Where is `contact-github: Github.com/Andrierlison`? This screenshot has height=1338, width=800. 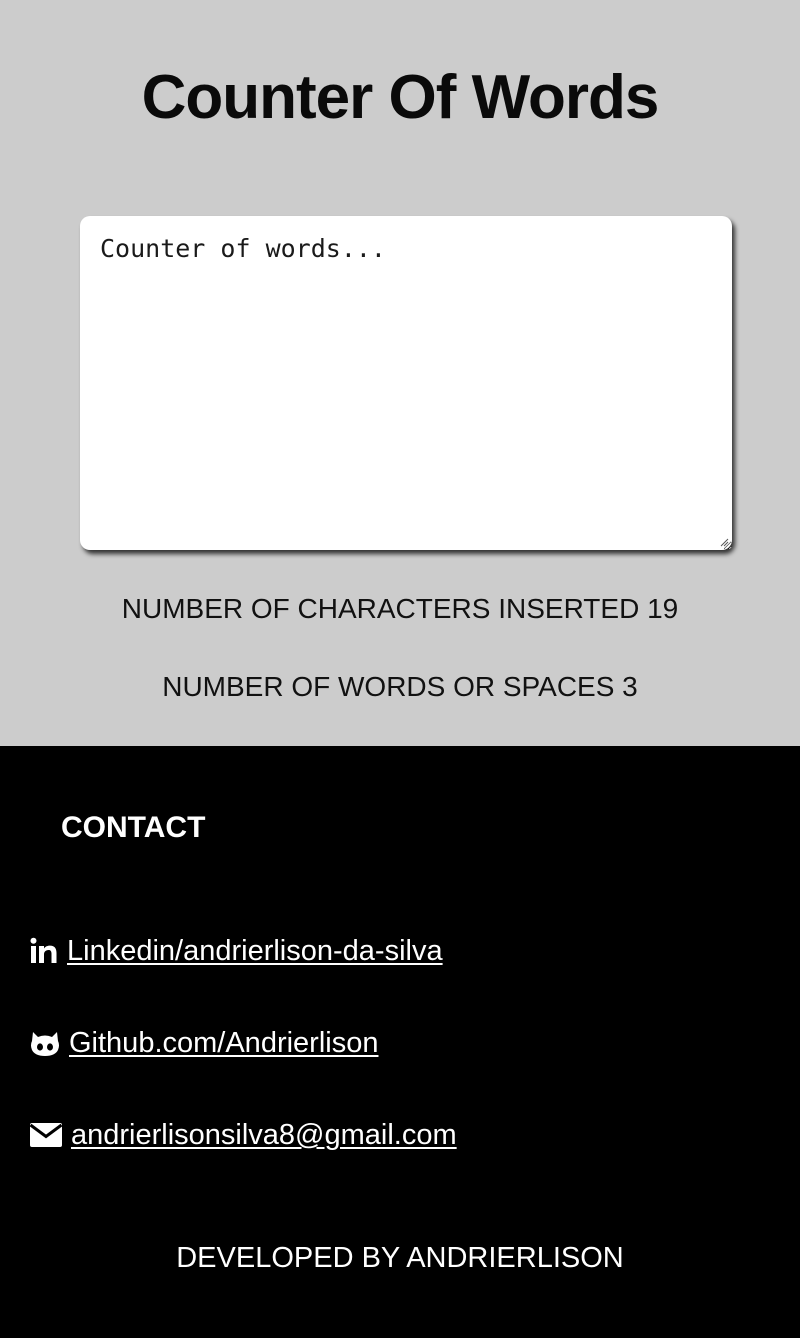
contact-github: Github.com/Andrierlison is located at coordinates (203, 1043).